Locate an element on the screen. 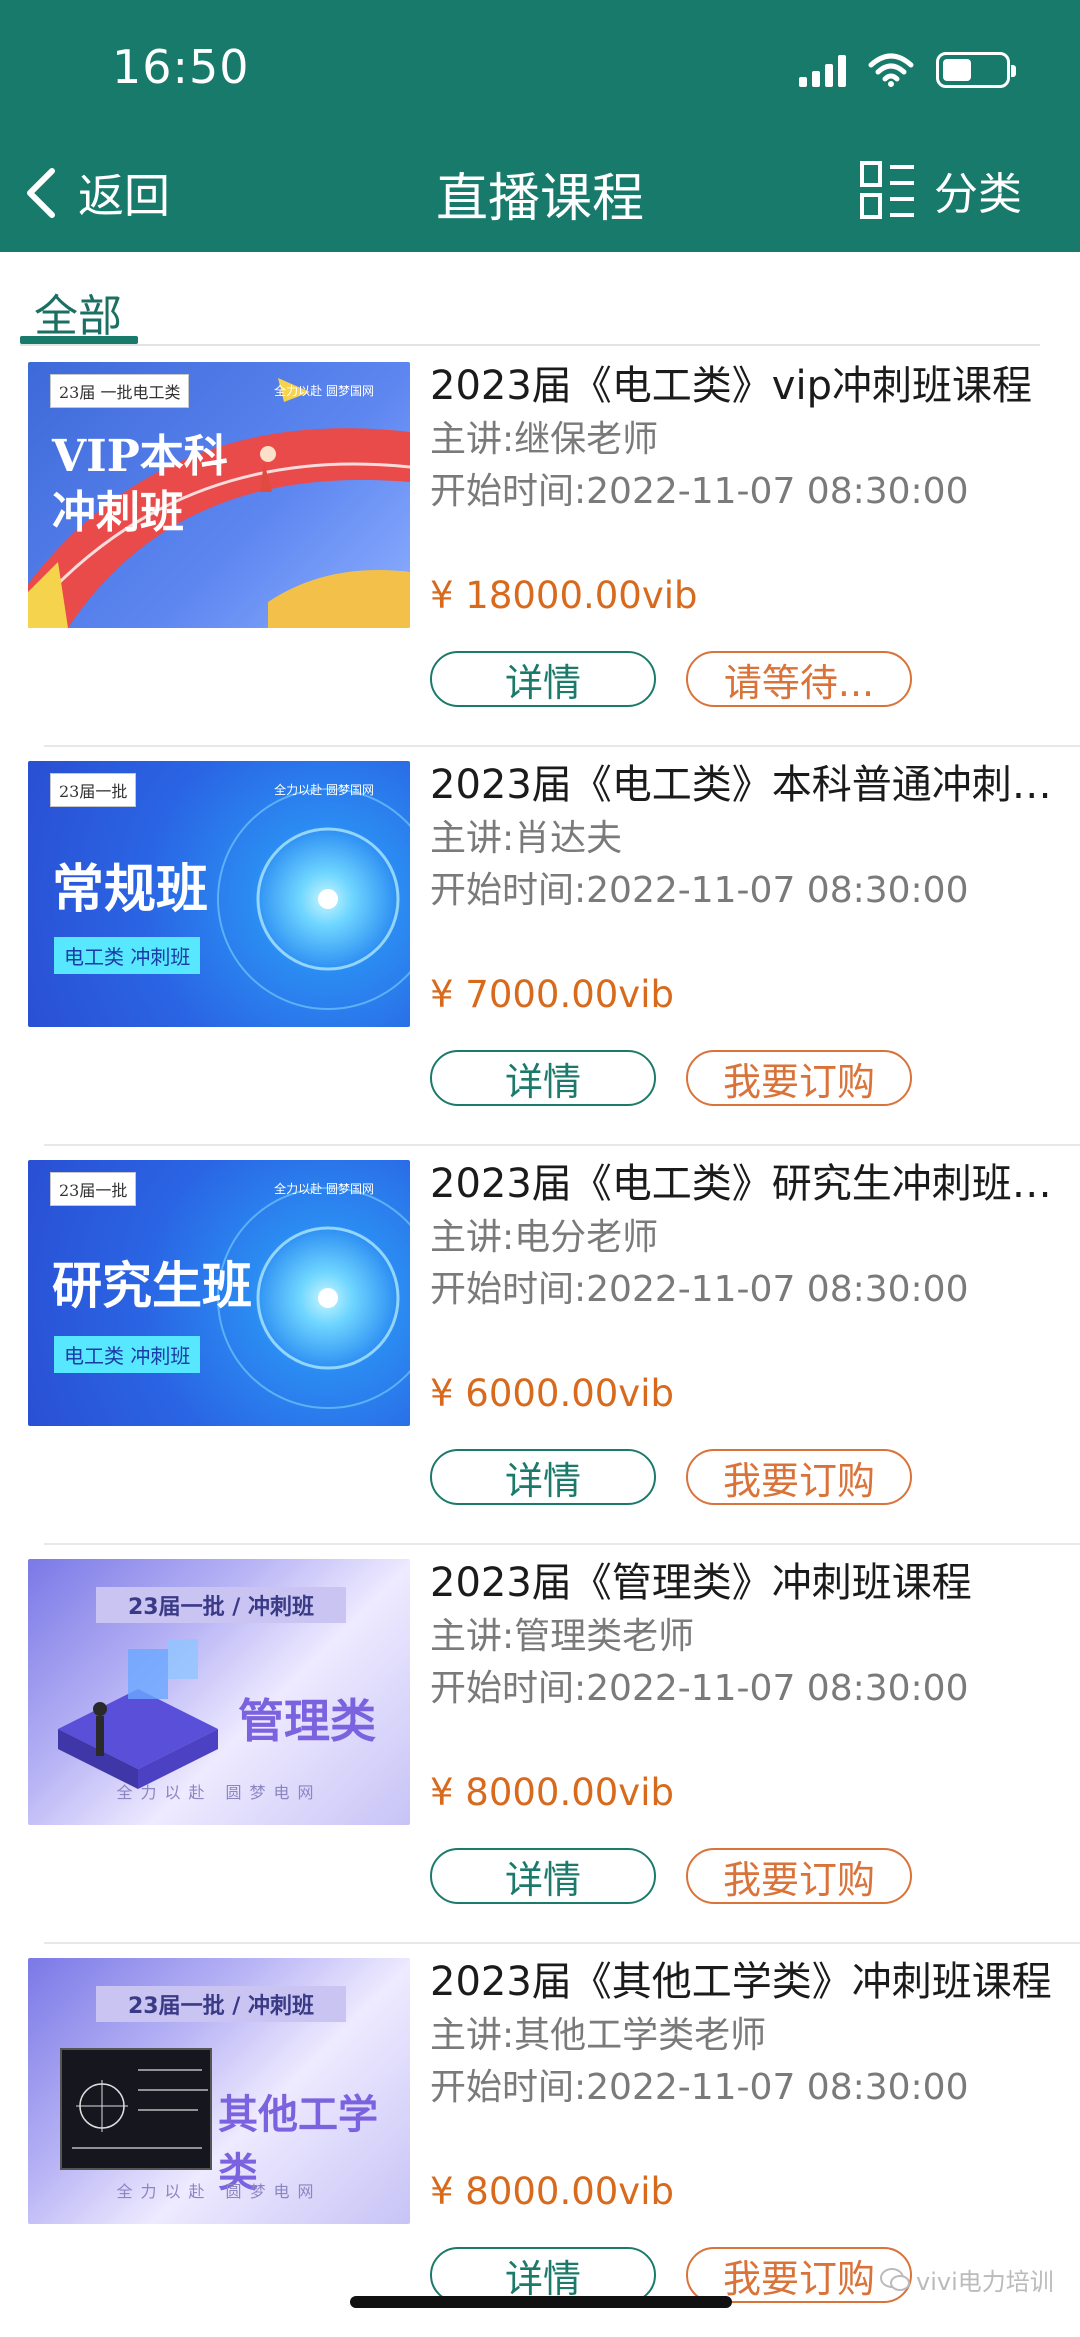 This screenshot has height=2337, width=1080. formula-lines is located at coordinates (140, 2109).